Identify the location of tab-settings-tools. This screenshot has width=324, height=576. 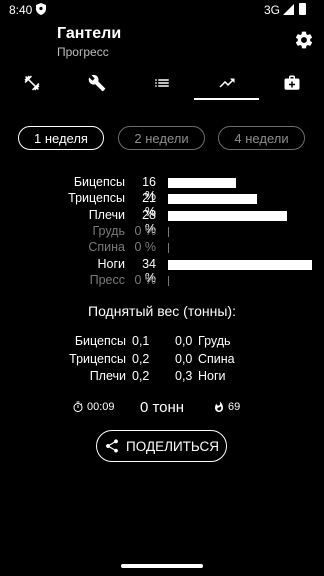
(97, 83).